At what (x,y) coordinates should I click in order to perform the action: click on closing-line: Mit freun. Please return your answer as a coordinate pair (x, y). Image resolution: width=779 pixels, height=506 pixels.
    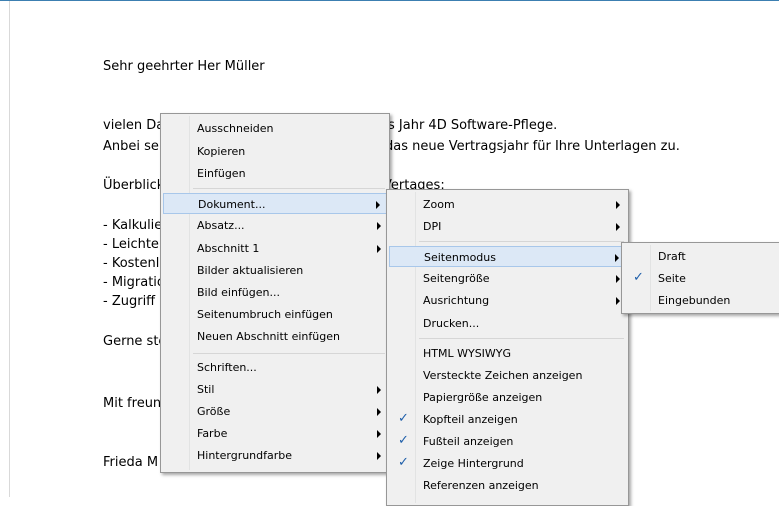
    Looking at the image, I should click on (132, 403).